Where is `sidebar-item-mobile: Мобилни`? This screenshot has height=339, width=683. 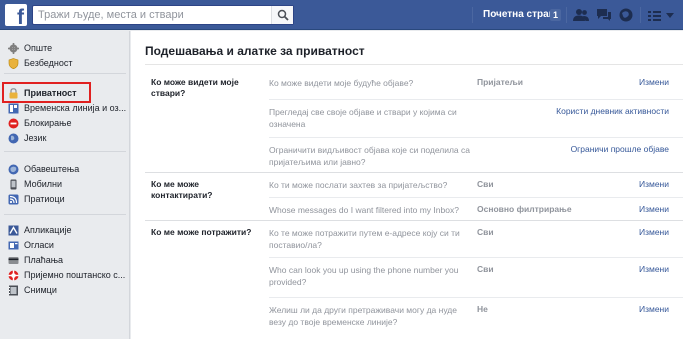
sidebar-item-mobile: Мобилни is located at coordinates (65, 184).